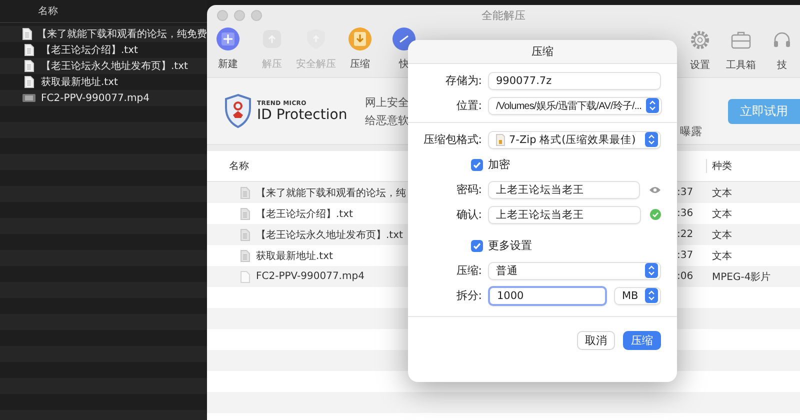  Describe the element at coordinates (596, 340) in the screenshot. I see `cancel-button: 取消` at that location.